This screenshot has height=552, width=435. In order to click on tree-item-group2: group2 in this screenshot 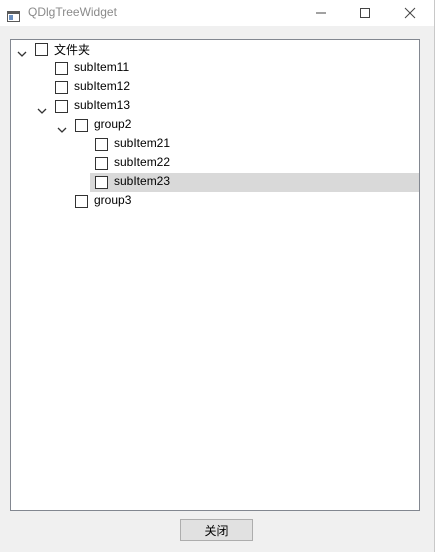, I will do `click(215, 125)`.